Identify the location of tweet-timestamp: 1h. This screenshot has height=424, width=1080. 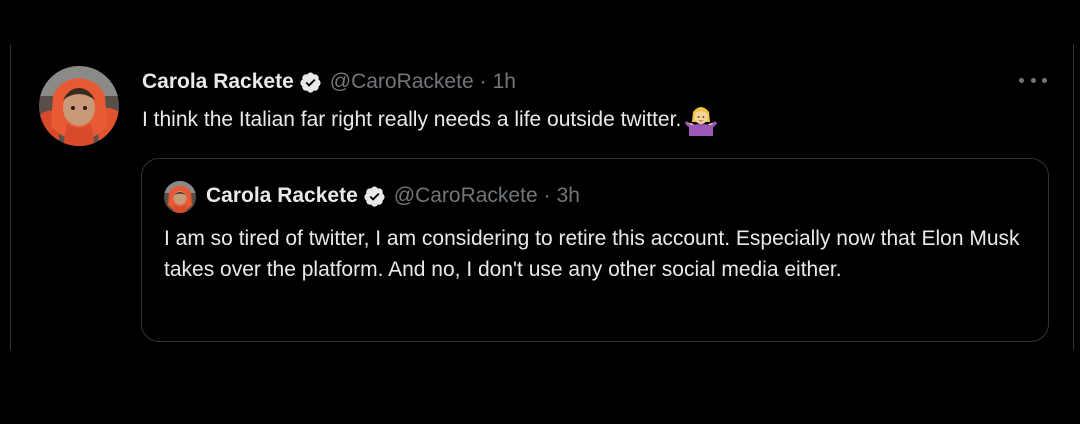
(504, 82).